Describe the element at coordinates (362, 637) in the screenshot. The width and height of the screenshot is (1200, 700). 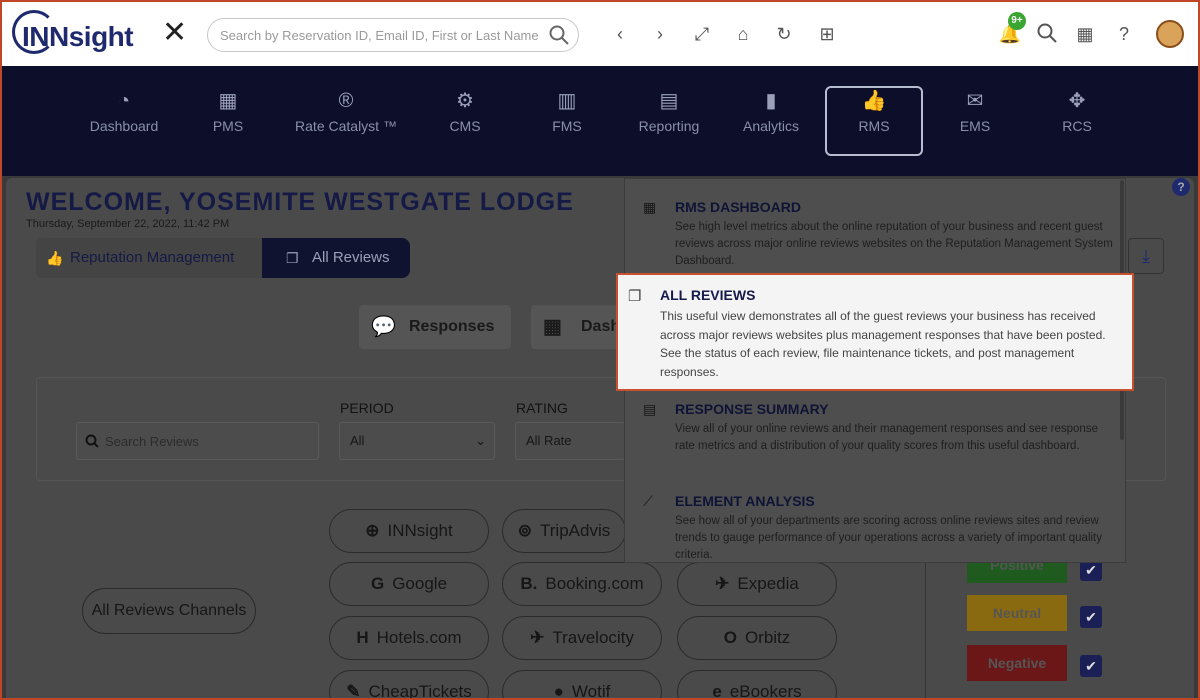
I see `hotels-icon: H` at that location.